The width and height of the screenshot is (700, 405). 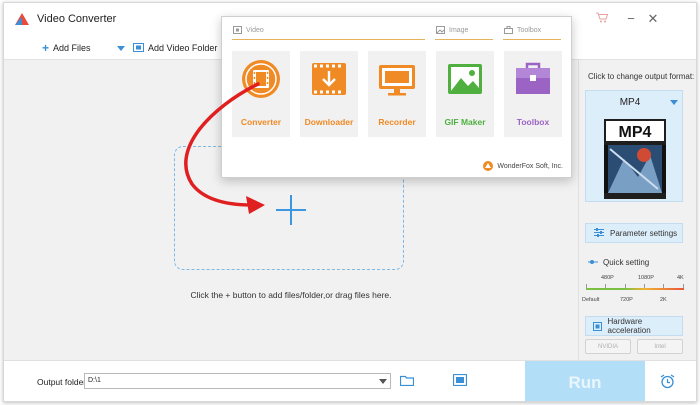 I want to click on image-section-header: Image, so click(x=452, y=30).